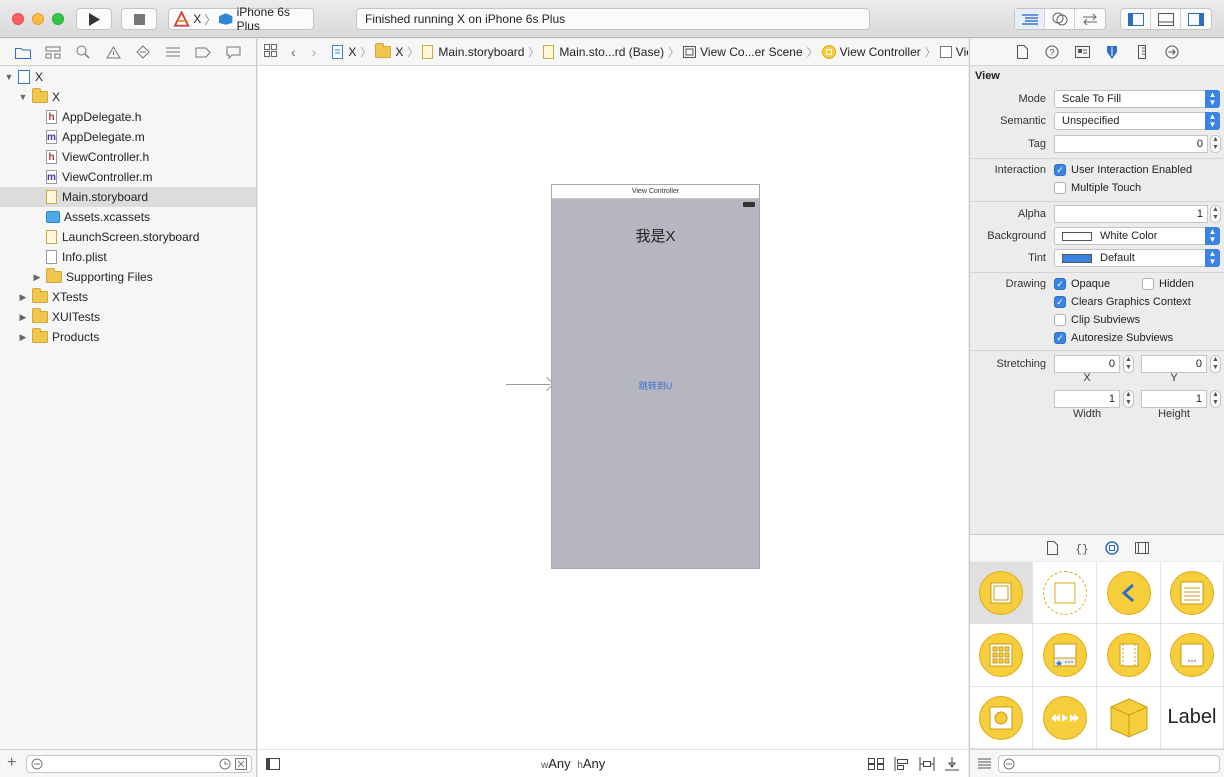 The height and width of the screenshot is (777, 1224). I want to click on project-navigator-tab, so click(23, 52).